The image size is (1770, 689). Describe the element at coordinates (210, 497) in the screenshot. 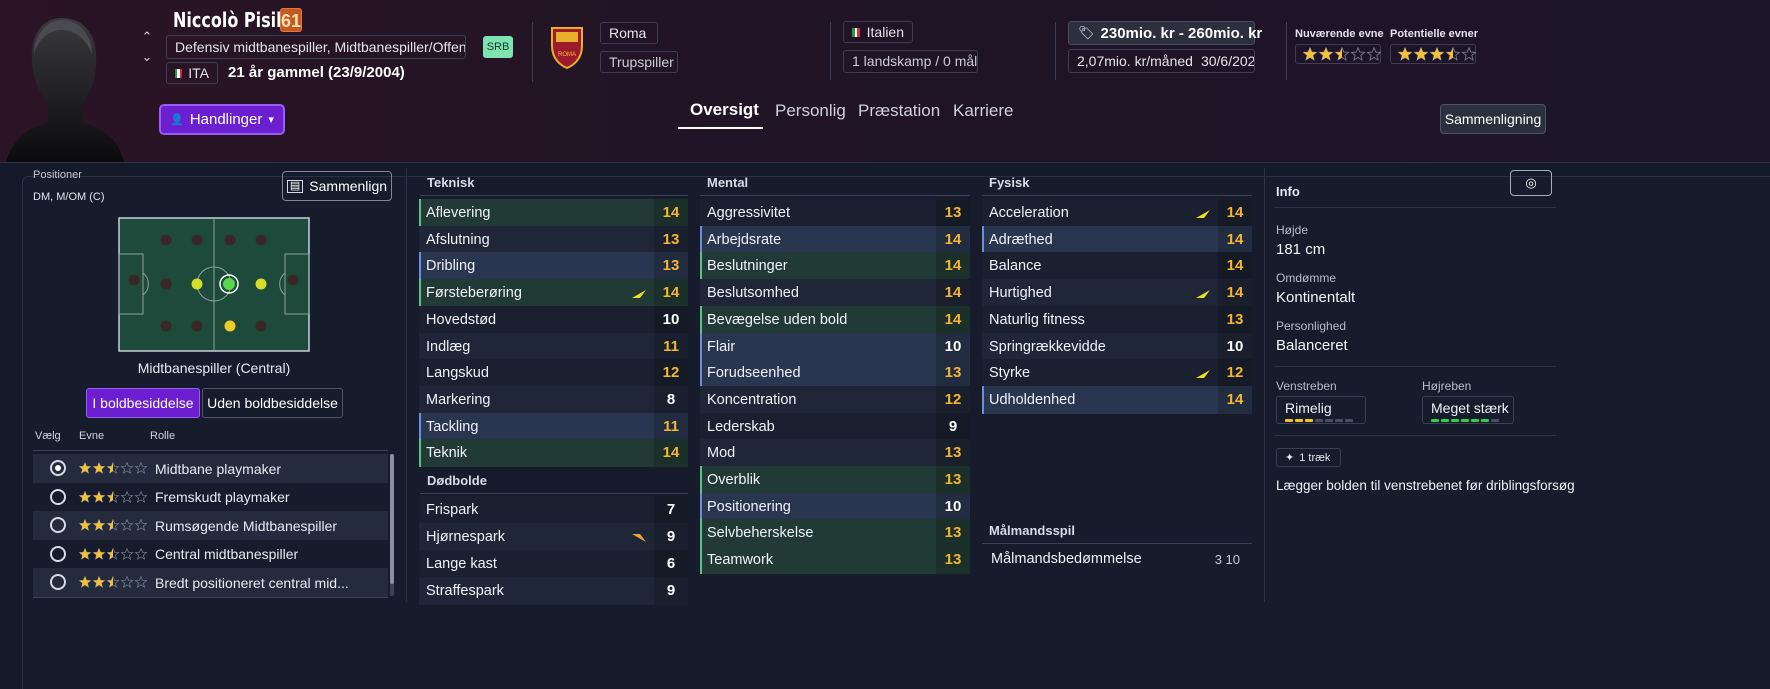

I see `role-row: Fremskudt playmaker` at that location.